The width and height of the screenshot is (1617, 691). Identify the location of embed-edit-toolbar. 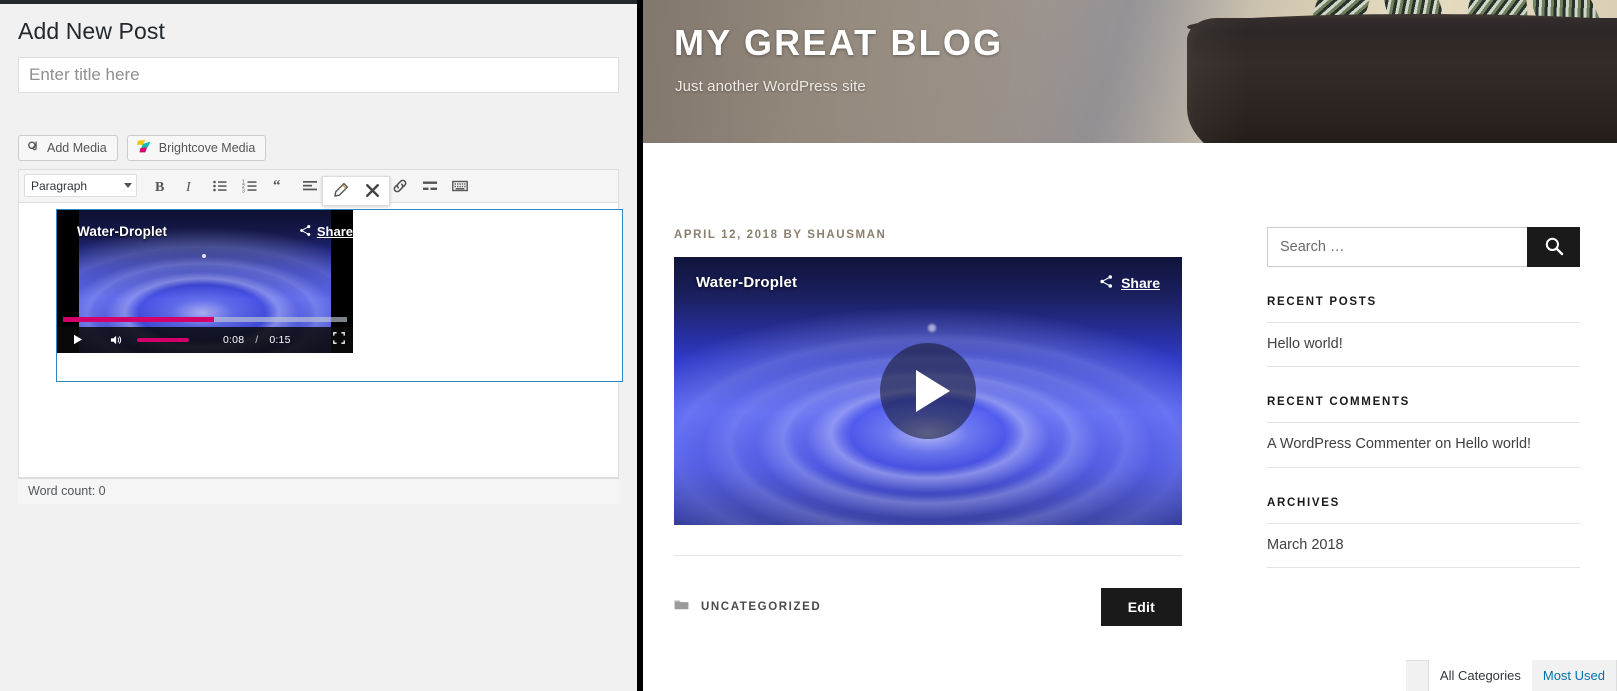
(356, 190).